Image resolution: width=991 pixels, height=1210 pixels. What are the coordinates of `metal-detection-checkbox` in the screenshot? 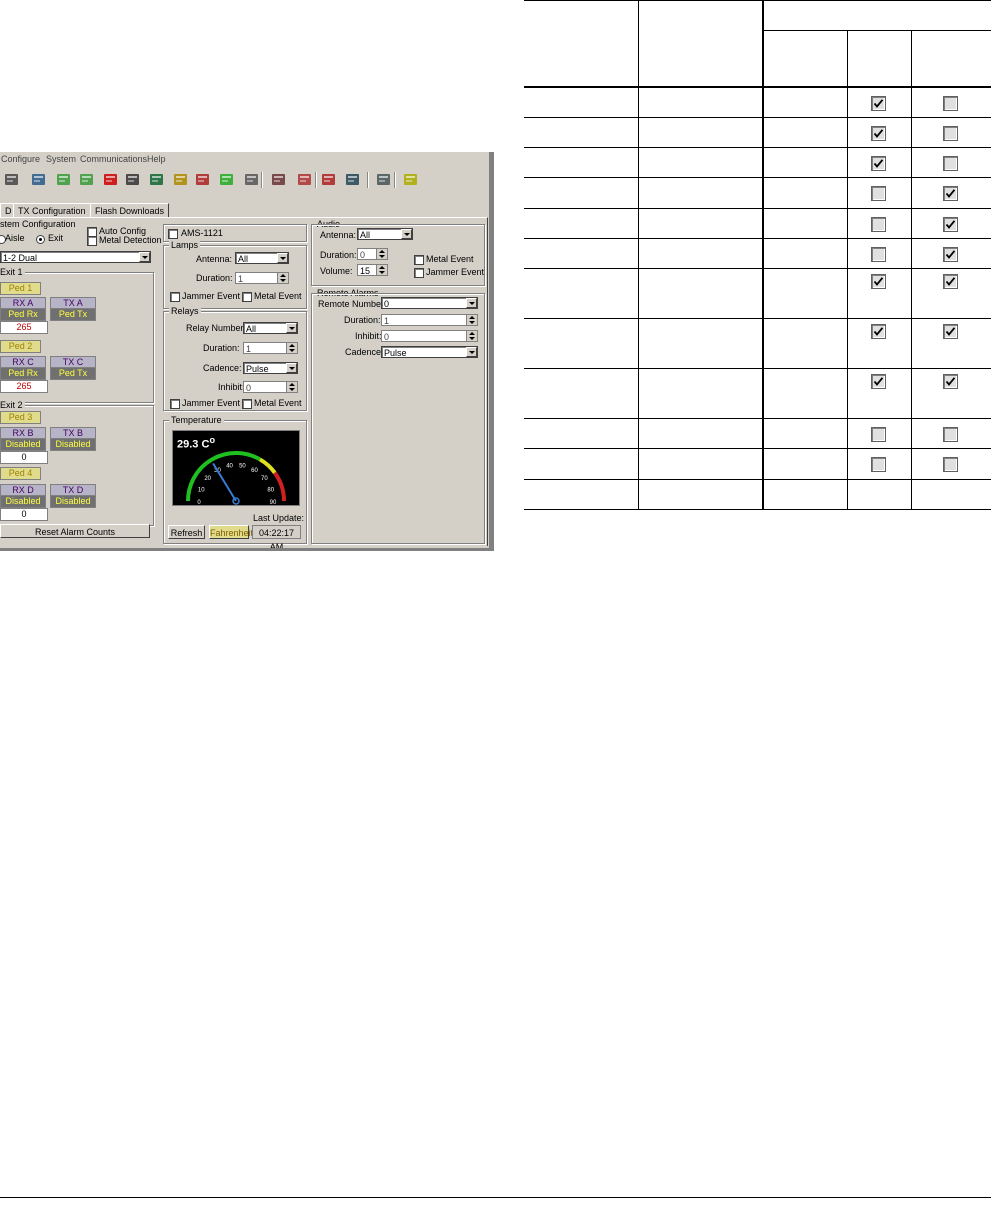 It's located at (92, 241).